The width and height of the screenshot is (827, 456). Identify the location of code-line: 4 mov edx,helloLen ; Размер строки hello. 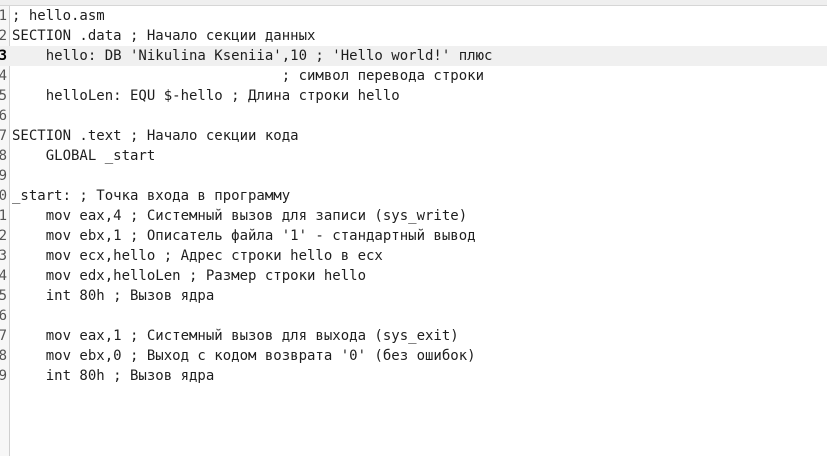
(413, 276).